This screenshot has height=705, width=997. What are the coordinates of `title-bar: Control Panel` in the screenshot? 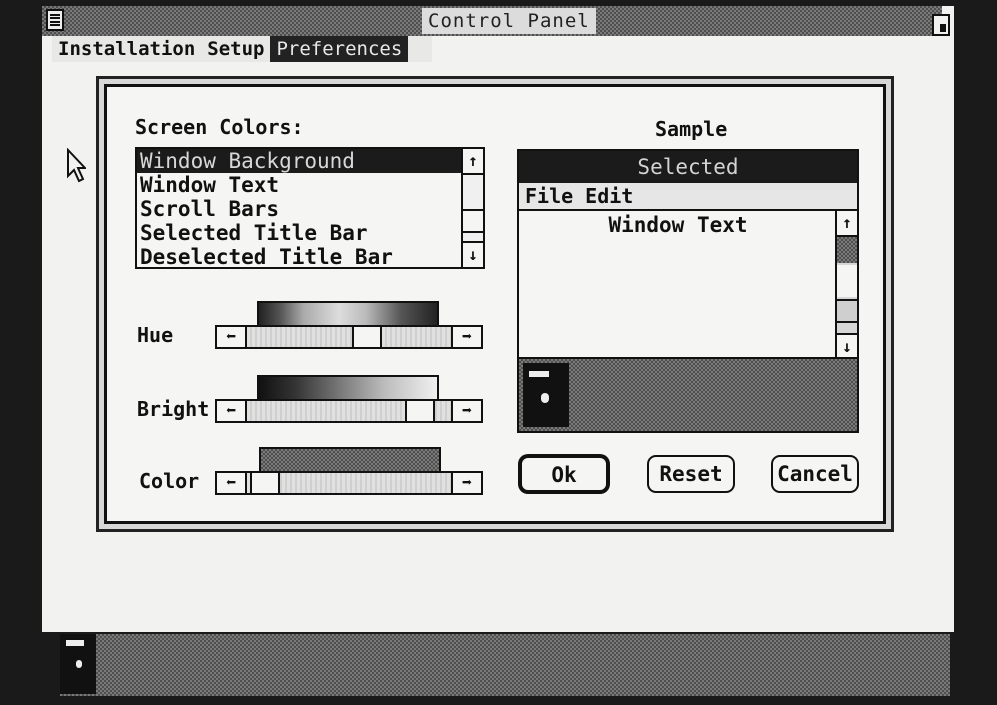 It's located at (496, 21).